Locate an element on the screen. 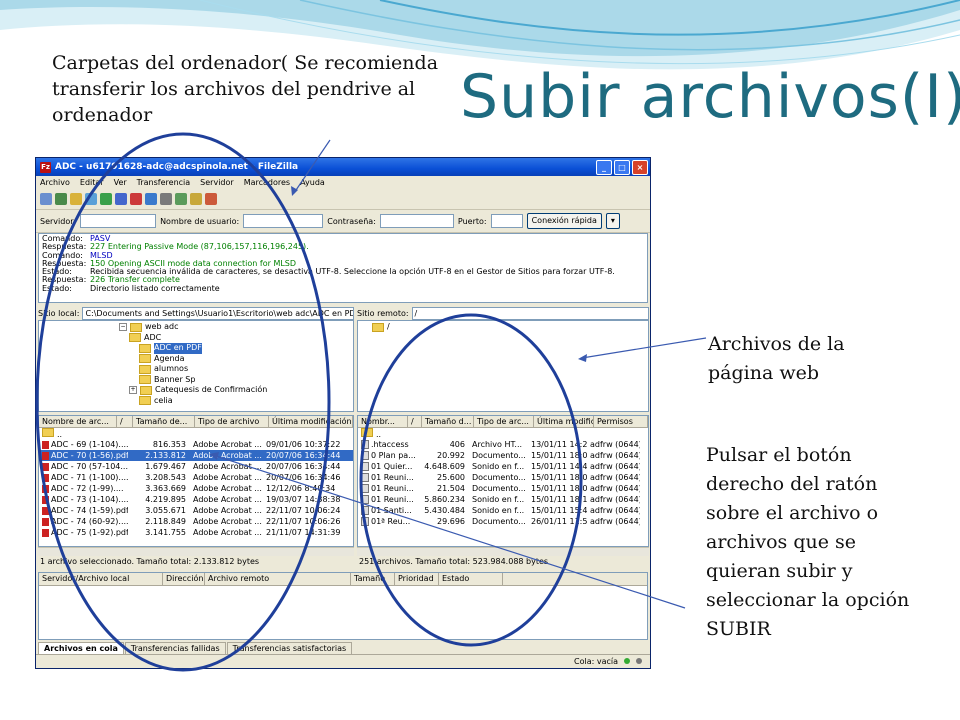 The image size is (960, 720). queue-column-header: Servidor/Archivo local is located at coordinates (101, 579).